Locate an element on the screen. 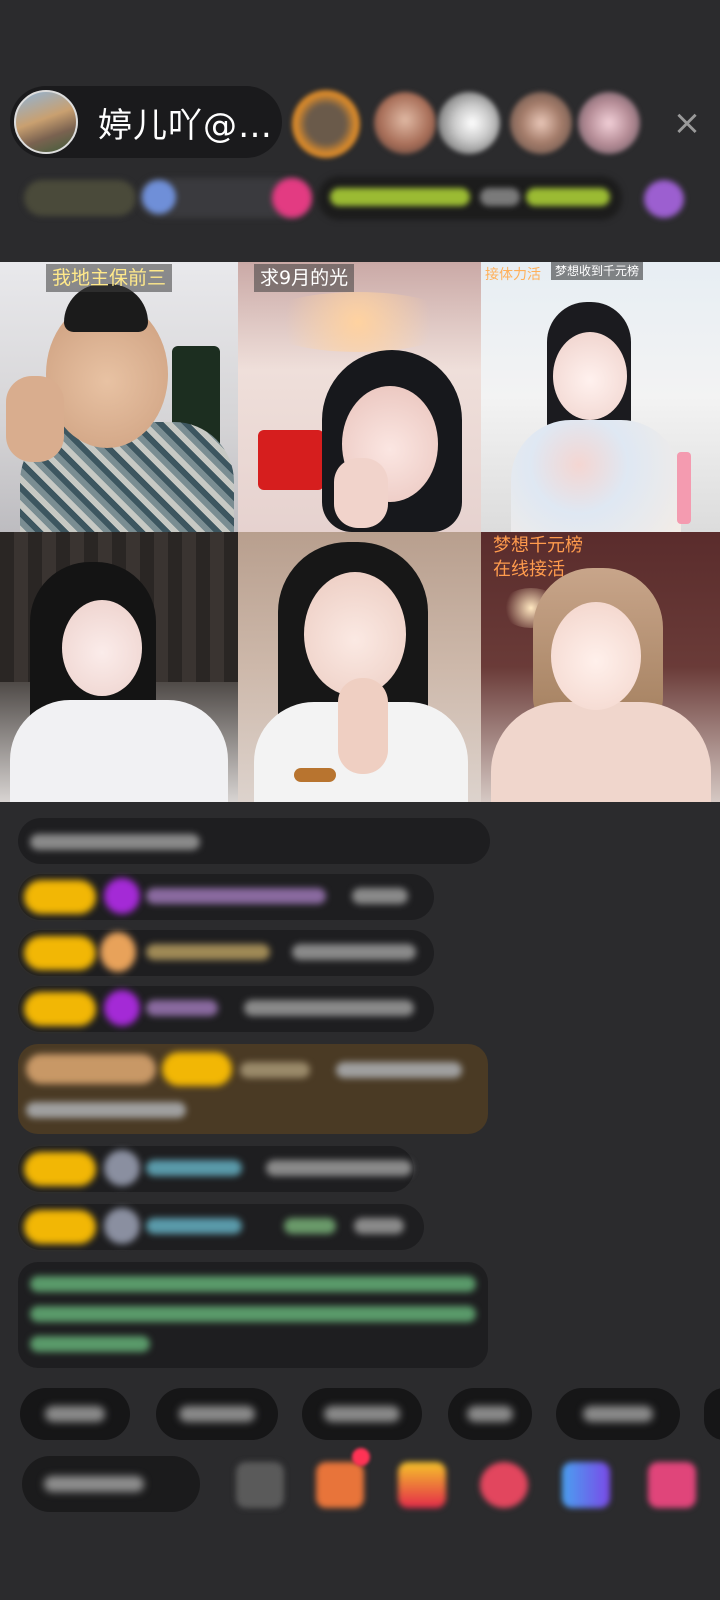 Image resolution: width=720 pixels, height=1600 pixels. video-cell: 接体力活 梦想收到千元榜 is located at coordinates (600, 397).